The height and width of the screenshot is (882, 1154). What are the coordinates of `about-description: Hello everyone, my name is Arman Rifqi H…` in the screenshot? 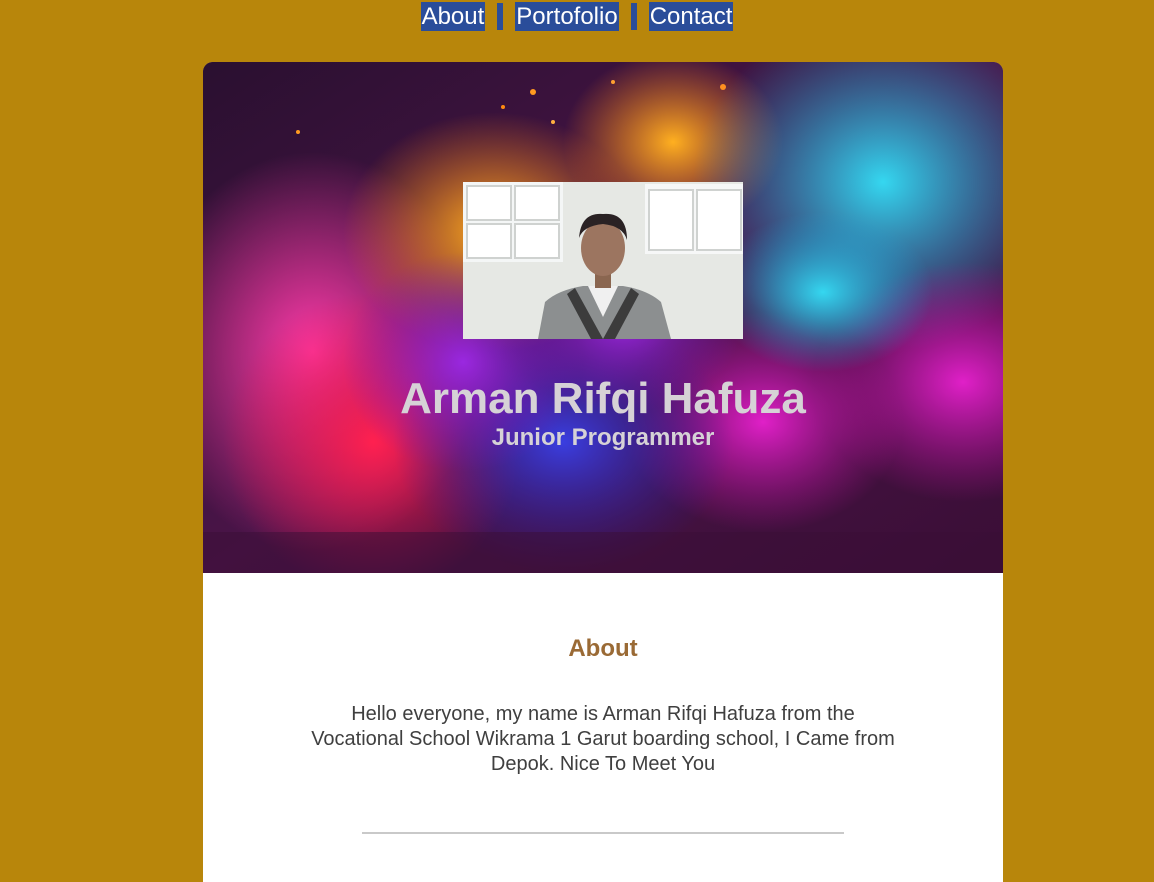 It's located at (603, 739).